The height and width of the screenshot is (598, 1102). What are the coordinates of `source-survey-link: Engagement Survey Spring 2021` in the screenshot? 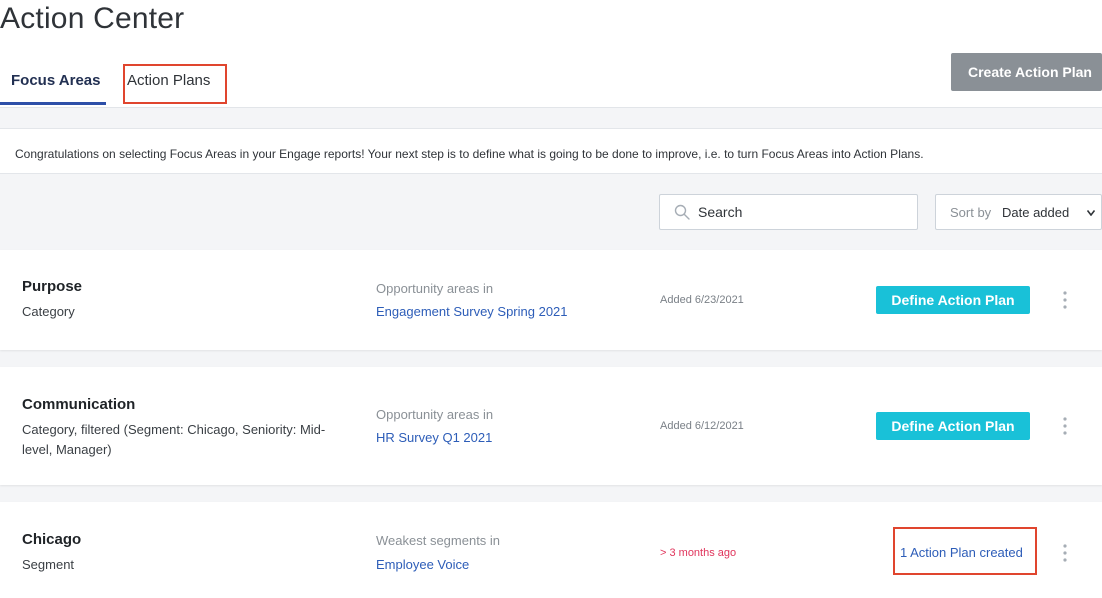 It's located at (472, 311).